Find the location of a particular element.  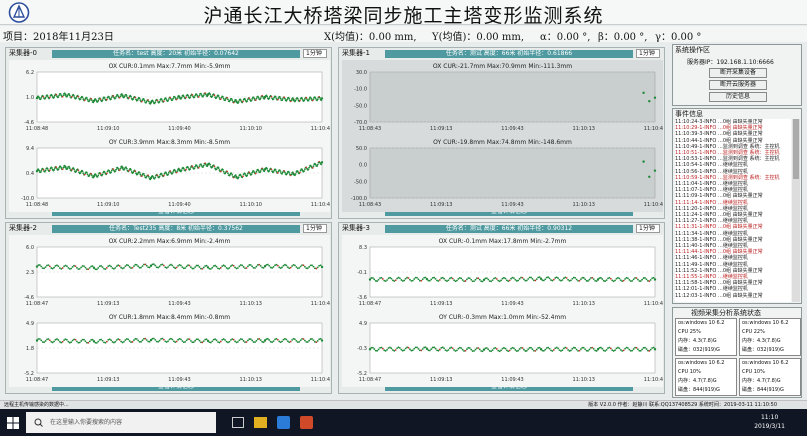

app-icon is located at coordinates (306, 422).